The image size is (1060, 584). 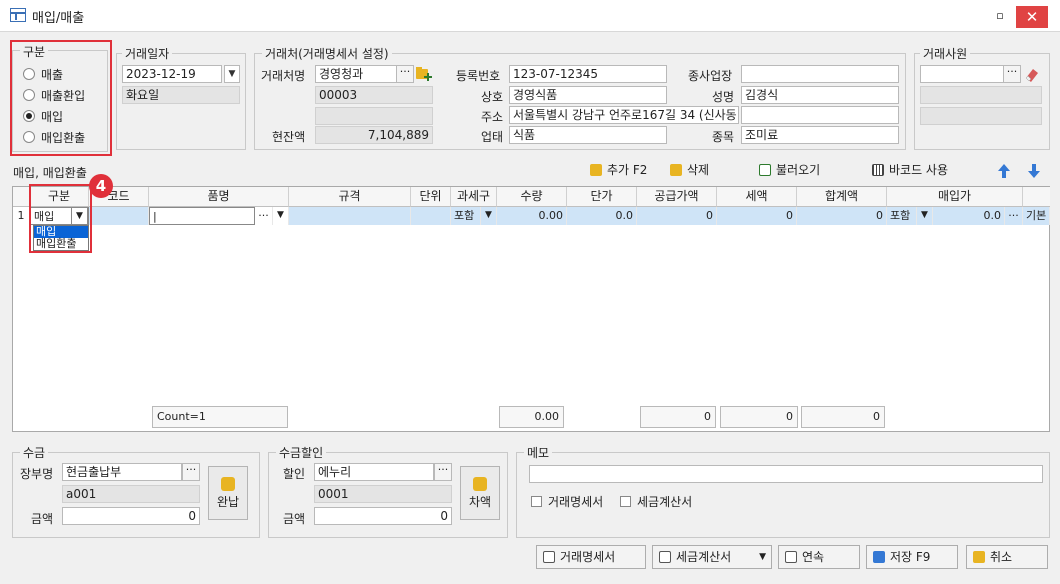 What do you see at coordinates (925, 216) in the screenshot?
I see `row-buy-tax-dropdown-icon: ▼` at bounding box center [925, 216].